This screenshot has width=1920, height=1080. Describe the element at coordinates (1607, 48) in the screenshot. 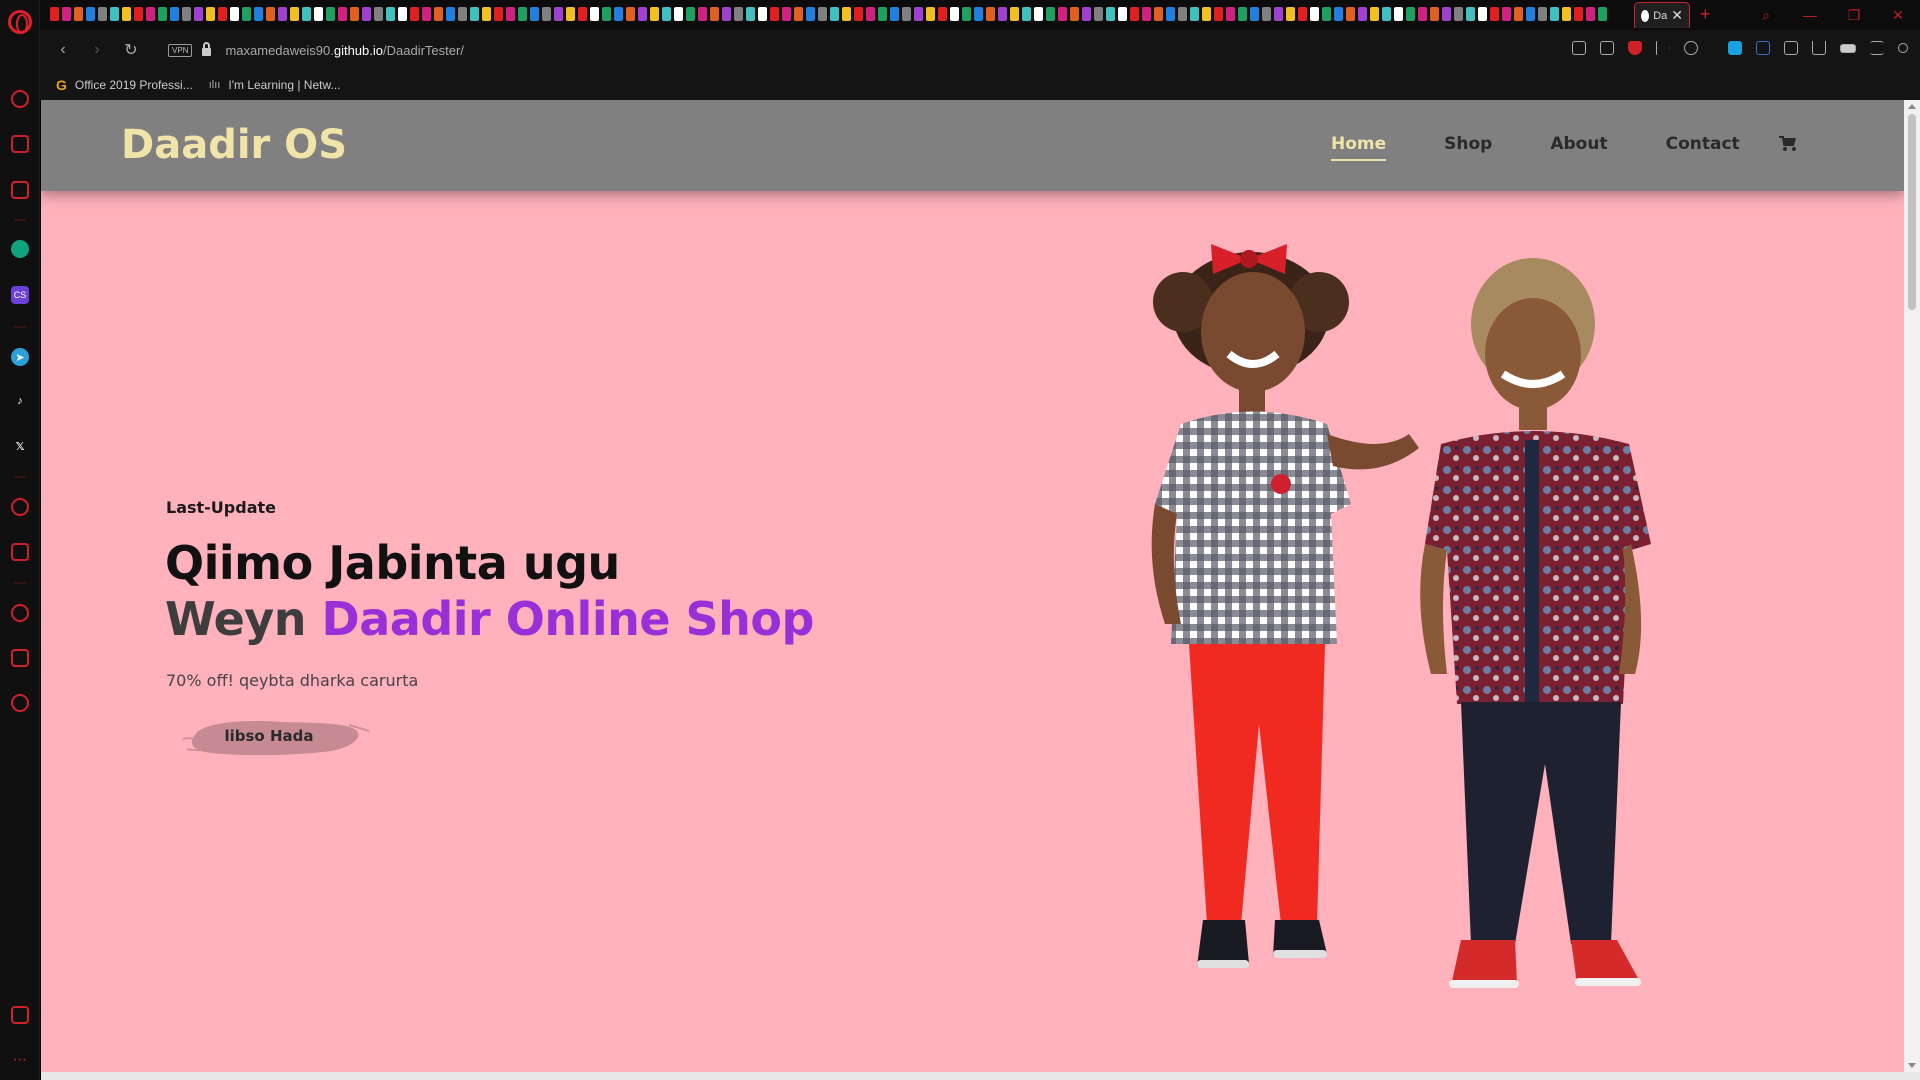

I see `snapshot-camera-icon` at that location.